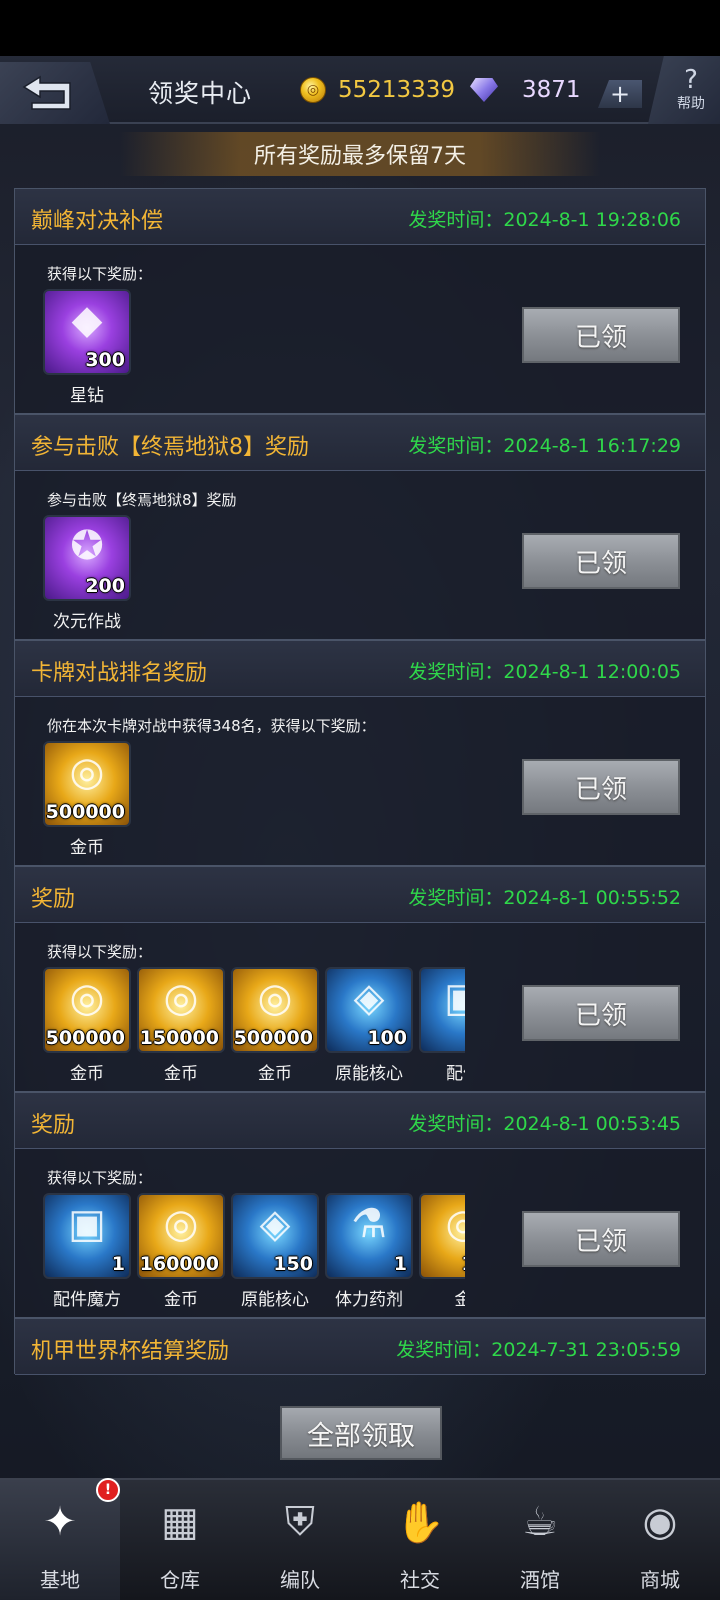 This screenshot has height=1600, width=720. Describe the element at coordinates (484, 90) in the screenshot. I see `gem-icon` at that location.